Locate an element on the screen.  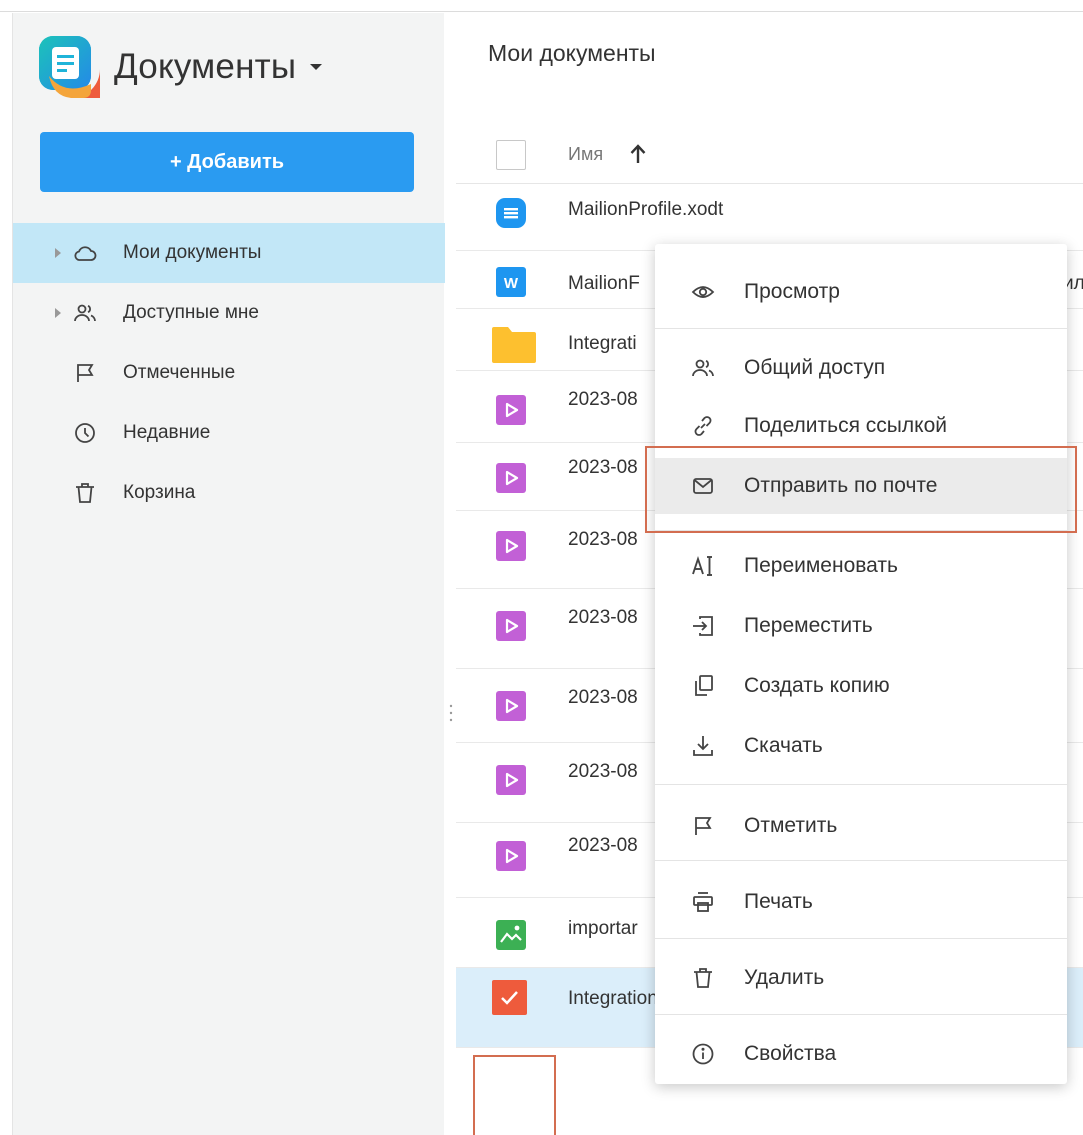
file-name: MailionProfile.xodt is located at coordinates (646, 209).